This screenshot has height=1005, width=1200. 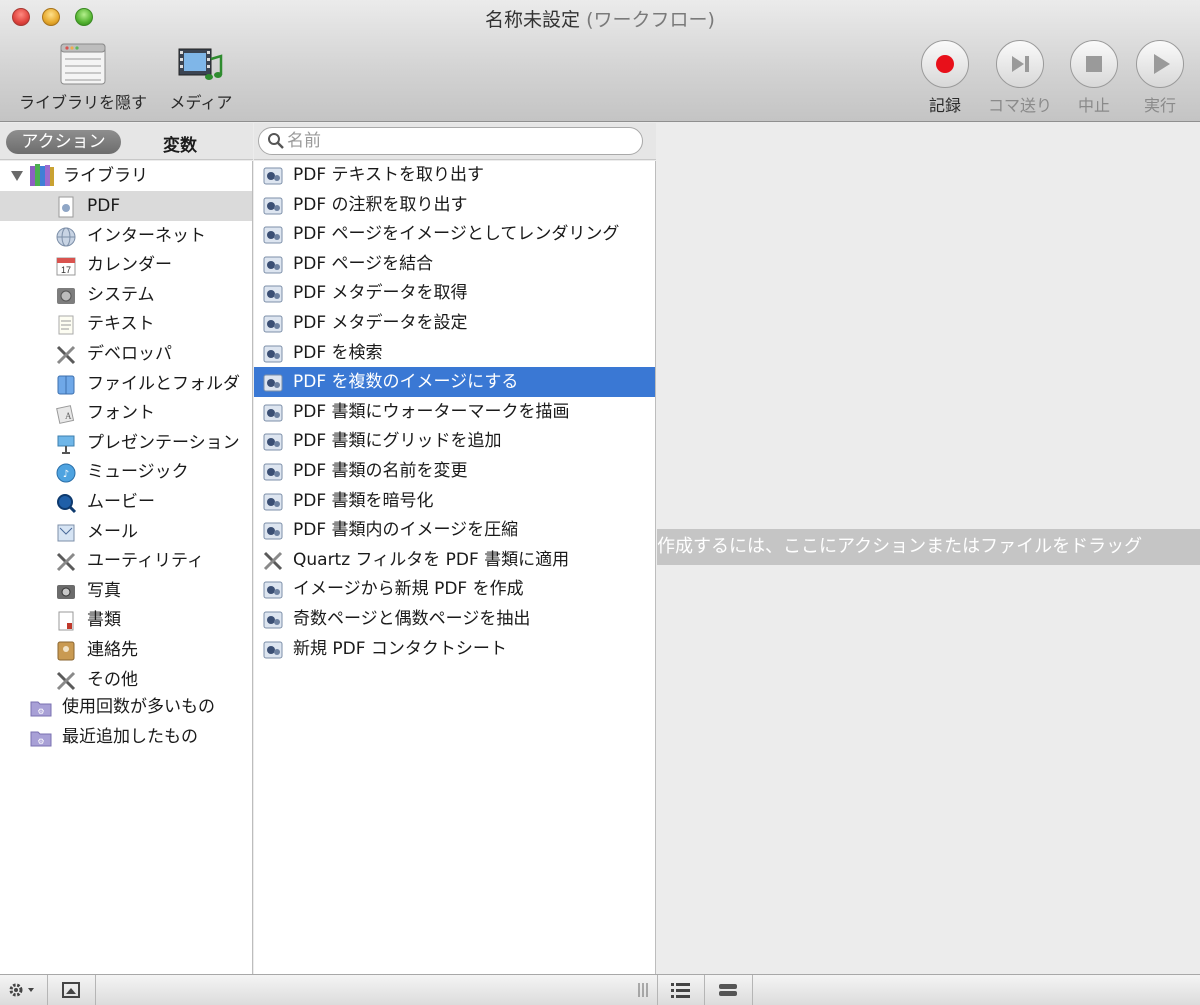 I want to click on media-button: メディア, so click(x=201, y=78).